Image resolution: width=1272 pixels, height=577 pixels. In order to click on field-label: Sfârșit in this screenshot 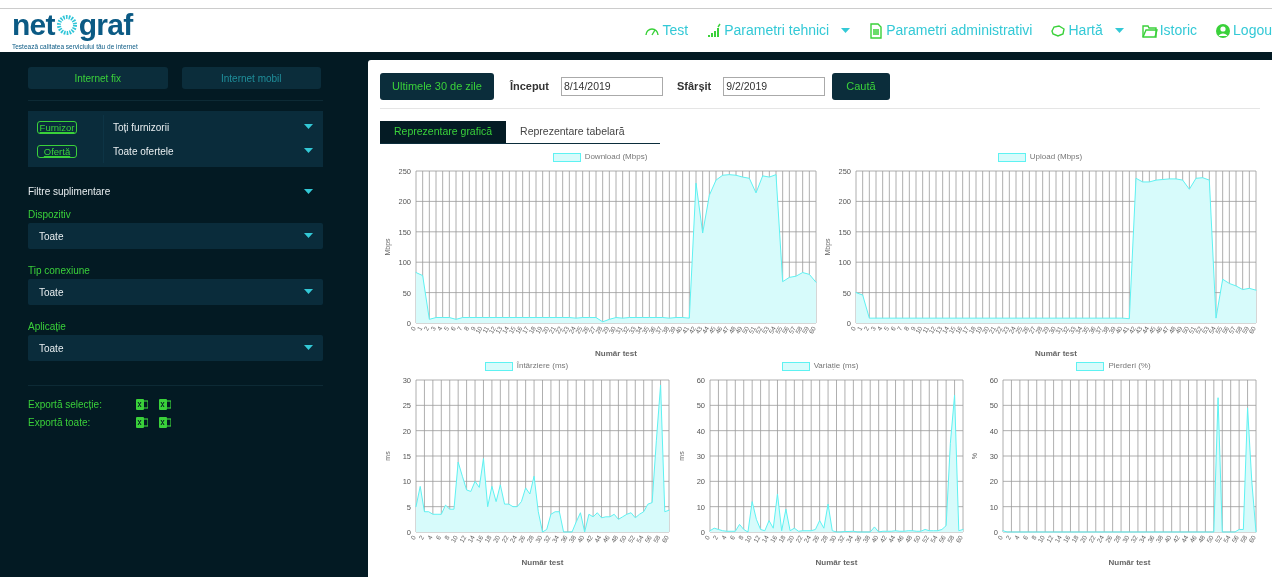, I will do `click(694, 87)`.